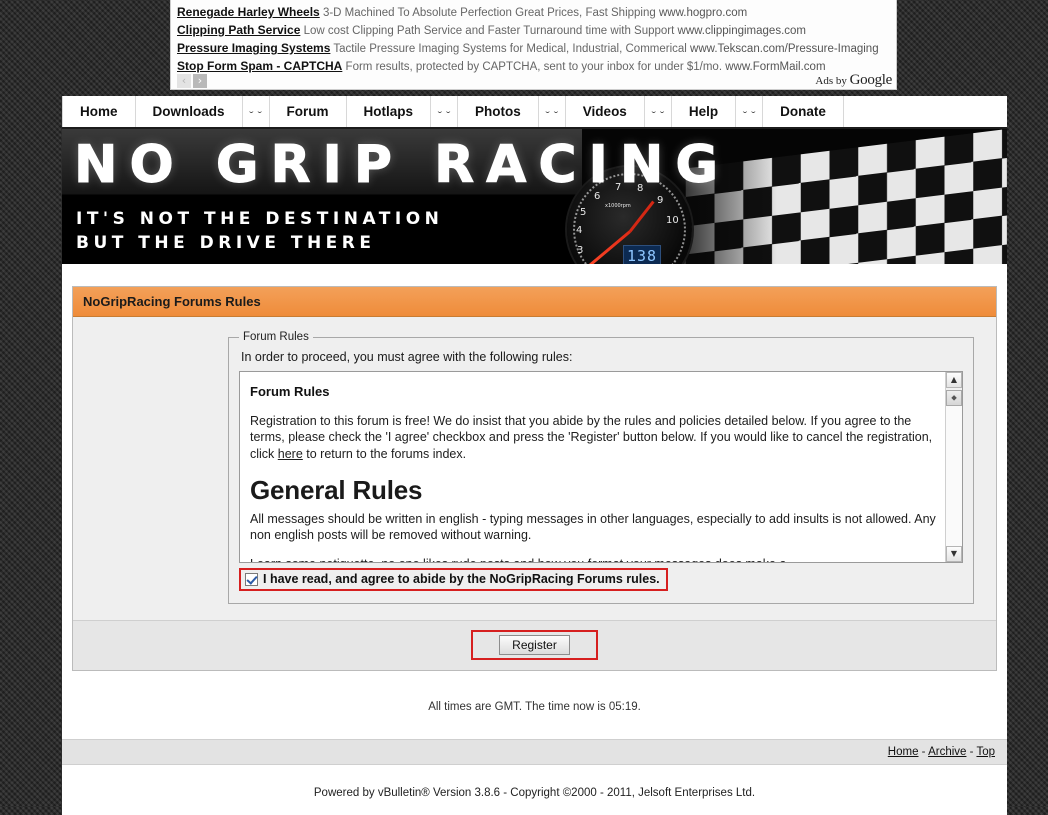  Describe the element at coordinates (704, 111) in the screenshot. I see `nav-item-help: Help` at that location.